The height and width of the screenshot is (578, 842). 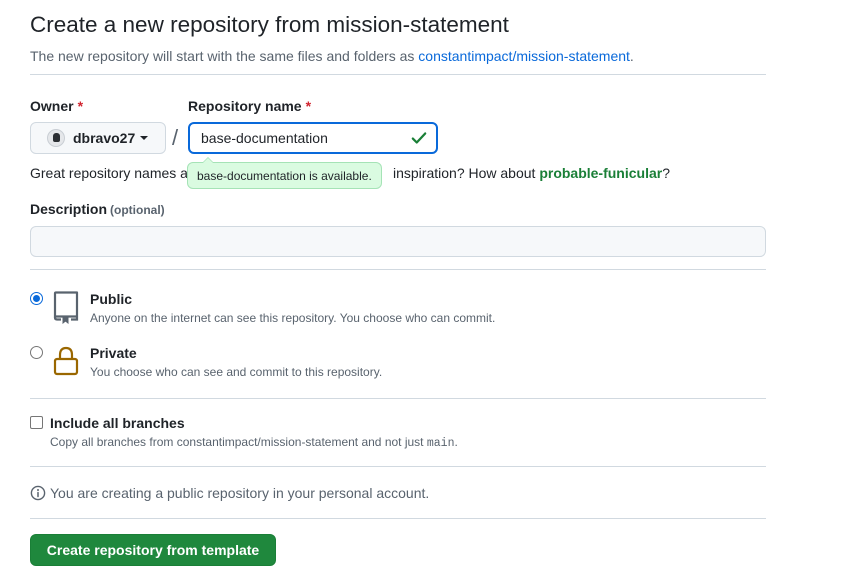 I want to click on header-divider, so click(x=398, y=74).